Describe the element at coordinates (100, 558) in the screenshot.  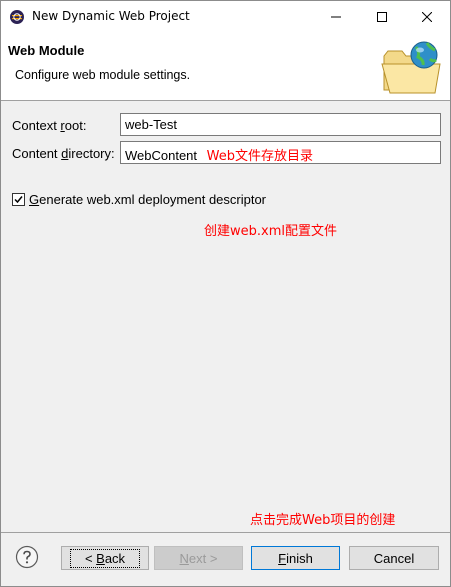
I see `back-button-mnemonic: B` at that location.